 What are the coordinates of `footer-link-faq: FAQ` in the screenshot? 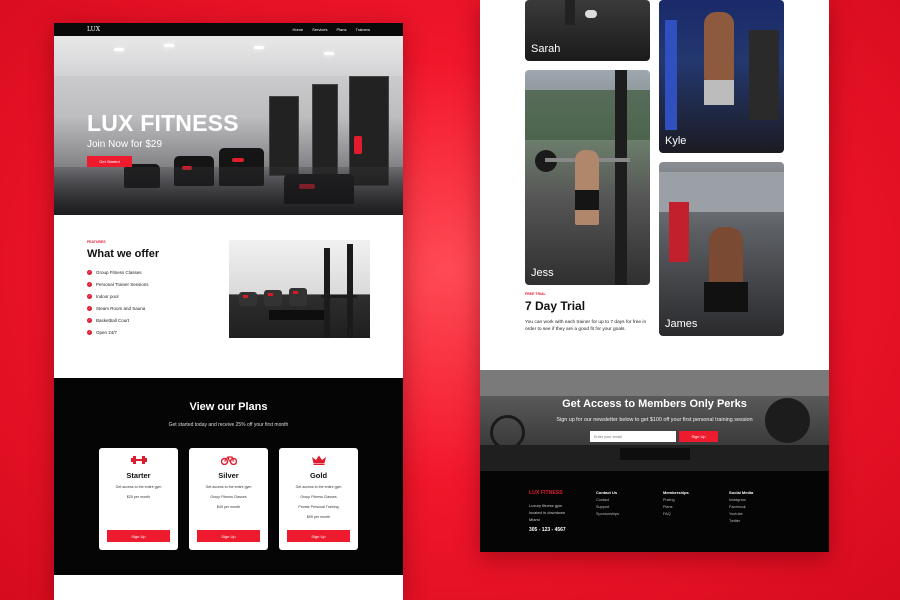 It's located at (676, 514).